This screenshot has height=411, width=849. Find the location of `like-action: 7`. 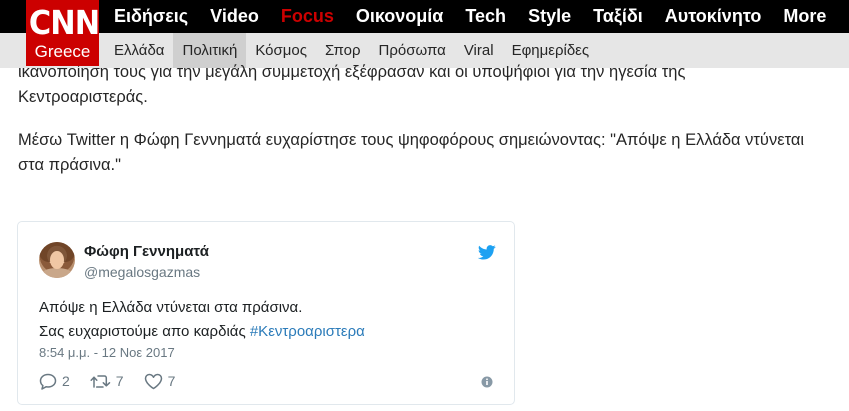

like-action: 7 is located at coordinates (160, 381).